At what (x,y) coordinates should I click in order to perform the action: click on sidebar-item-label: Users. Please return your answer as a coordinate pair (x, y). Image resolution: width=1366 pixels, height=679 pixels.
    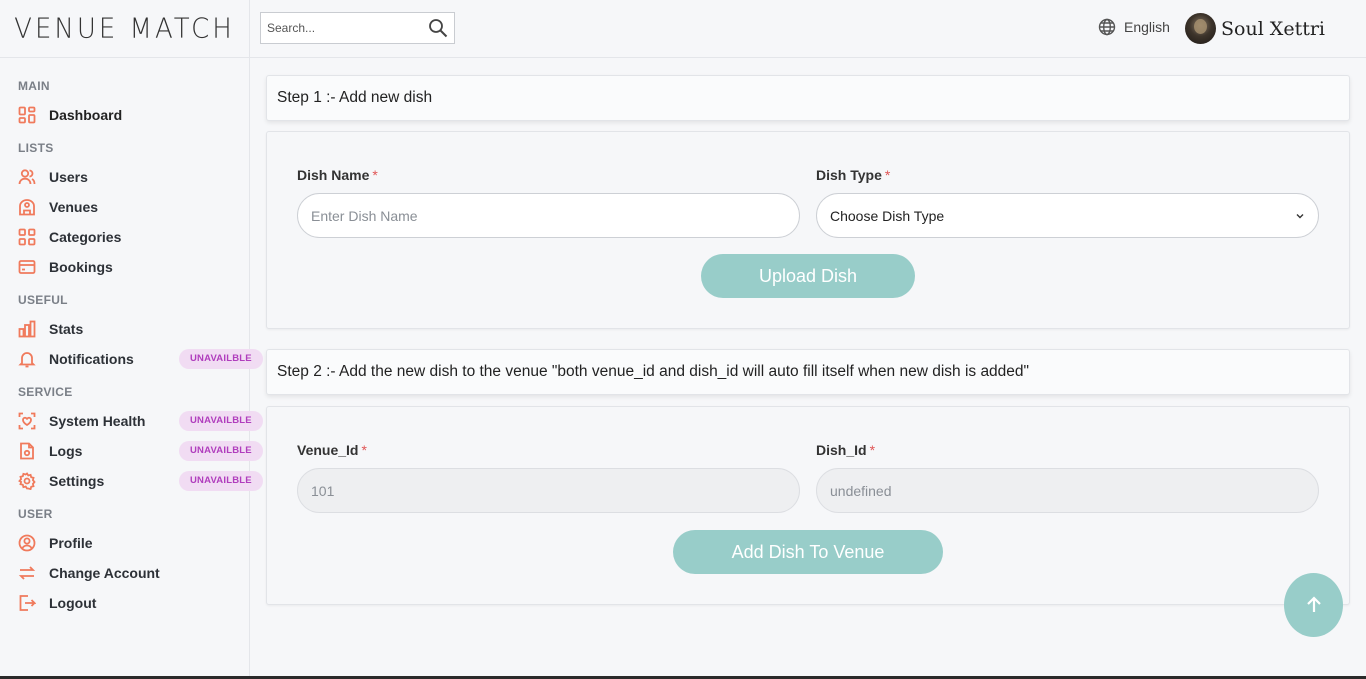
    Looking at the image, I should click on (68, 177).